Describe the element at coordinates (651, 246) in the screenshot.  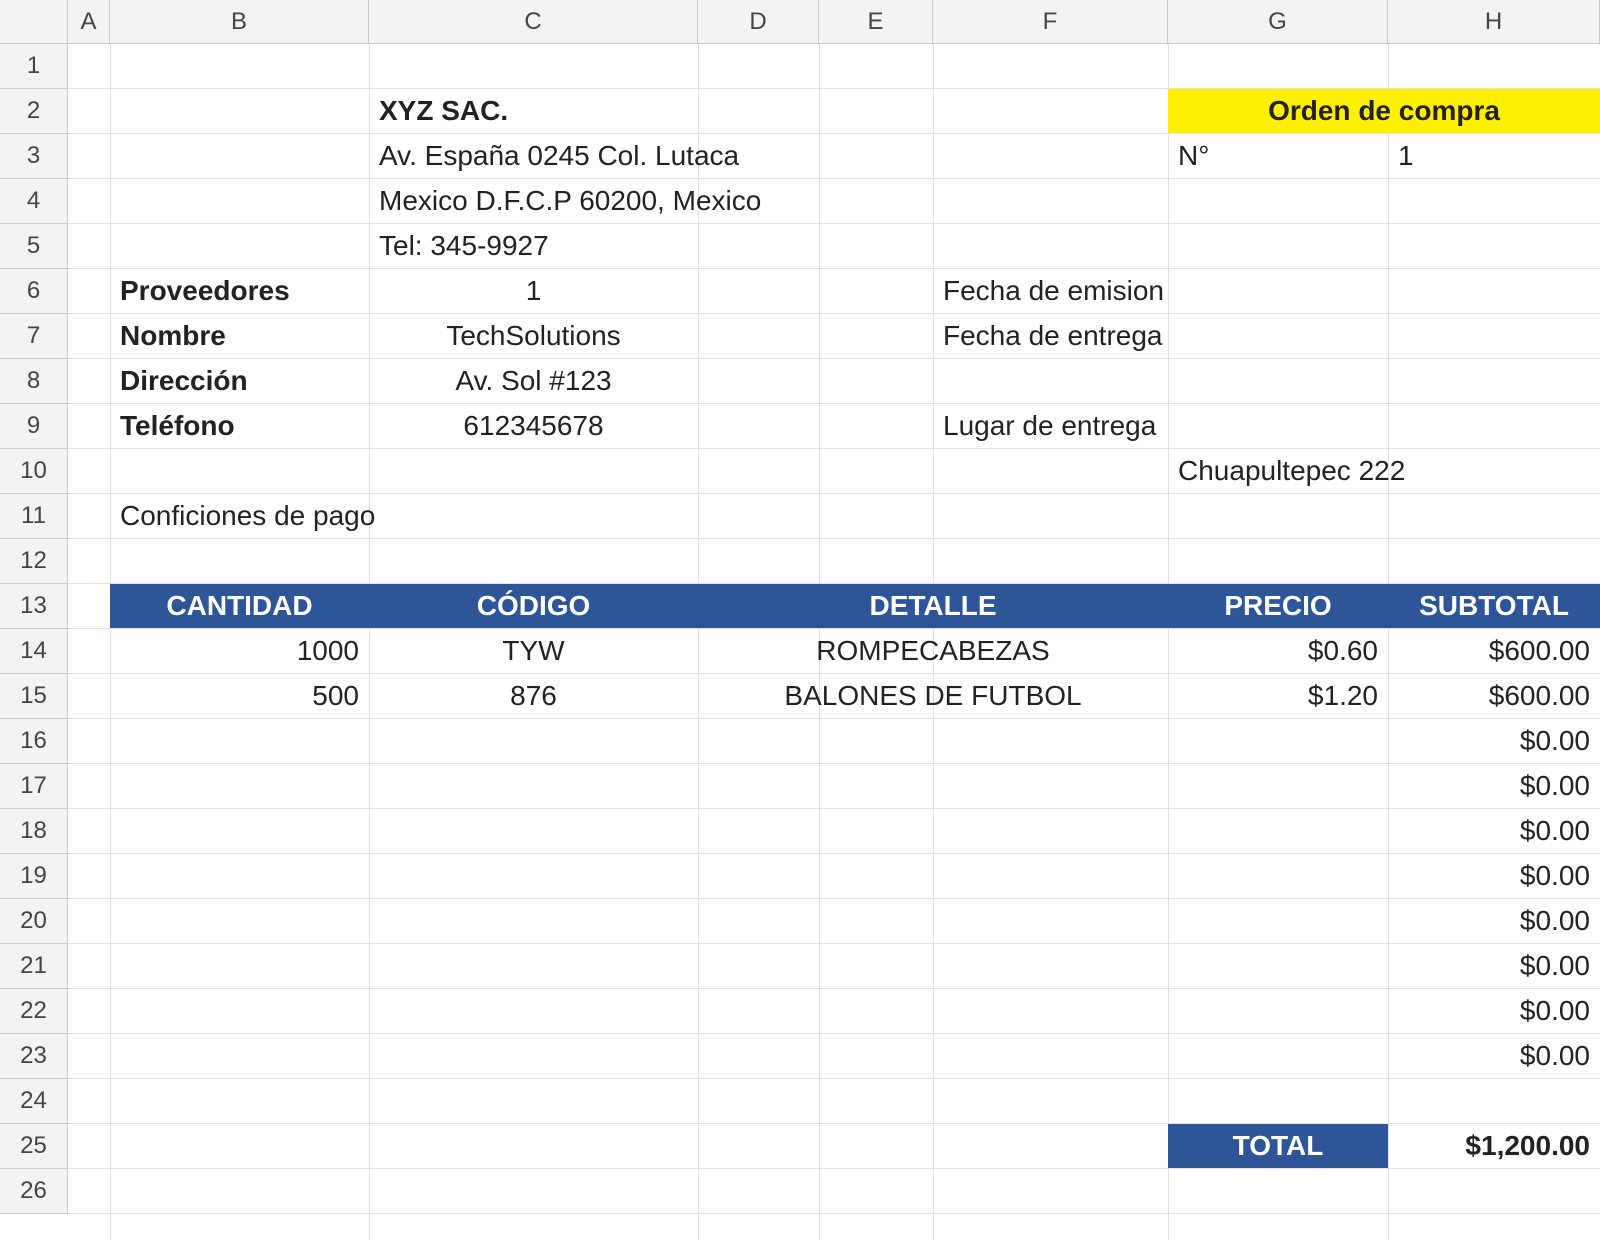
I see `company-phone-cell: Tel: 345-9927` at that location.